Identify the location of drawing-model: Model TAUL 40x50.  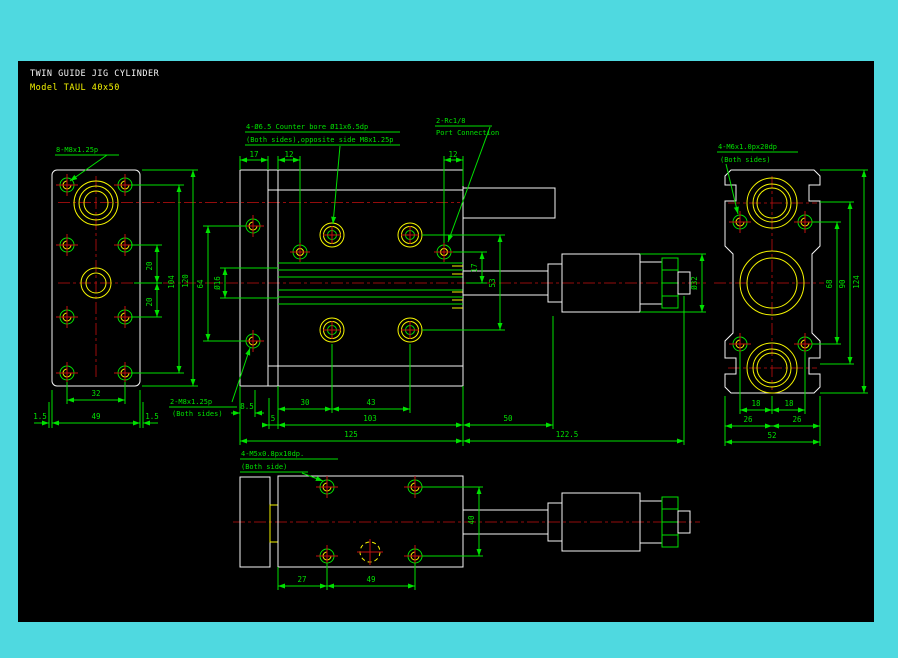
(75, 88).